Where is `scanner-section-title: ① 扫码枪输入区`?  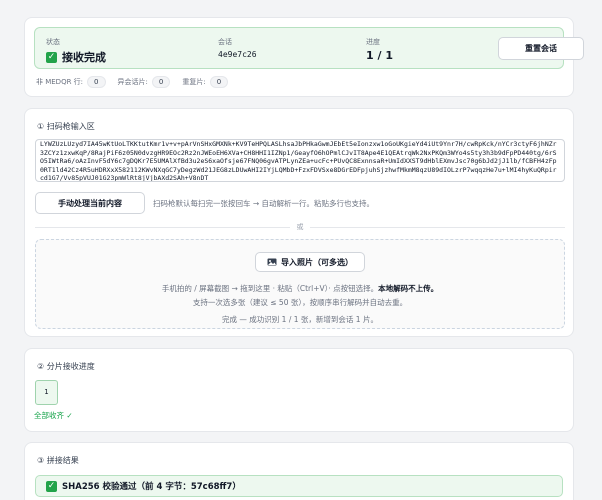
scanner-section-title: ① 扫码枪输入区 is located at coordinates (66, 126).